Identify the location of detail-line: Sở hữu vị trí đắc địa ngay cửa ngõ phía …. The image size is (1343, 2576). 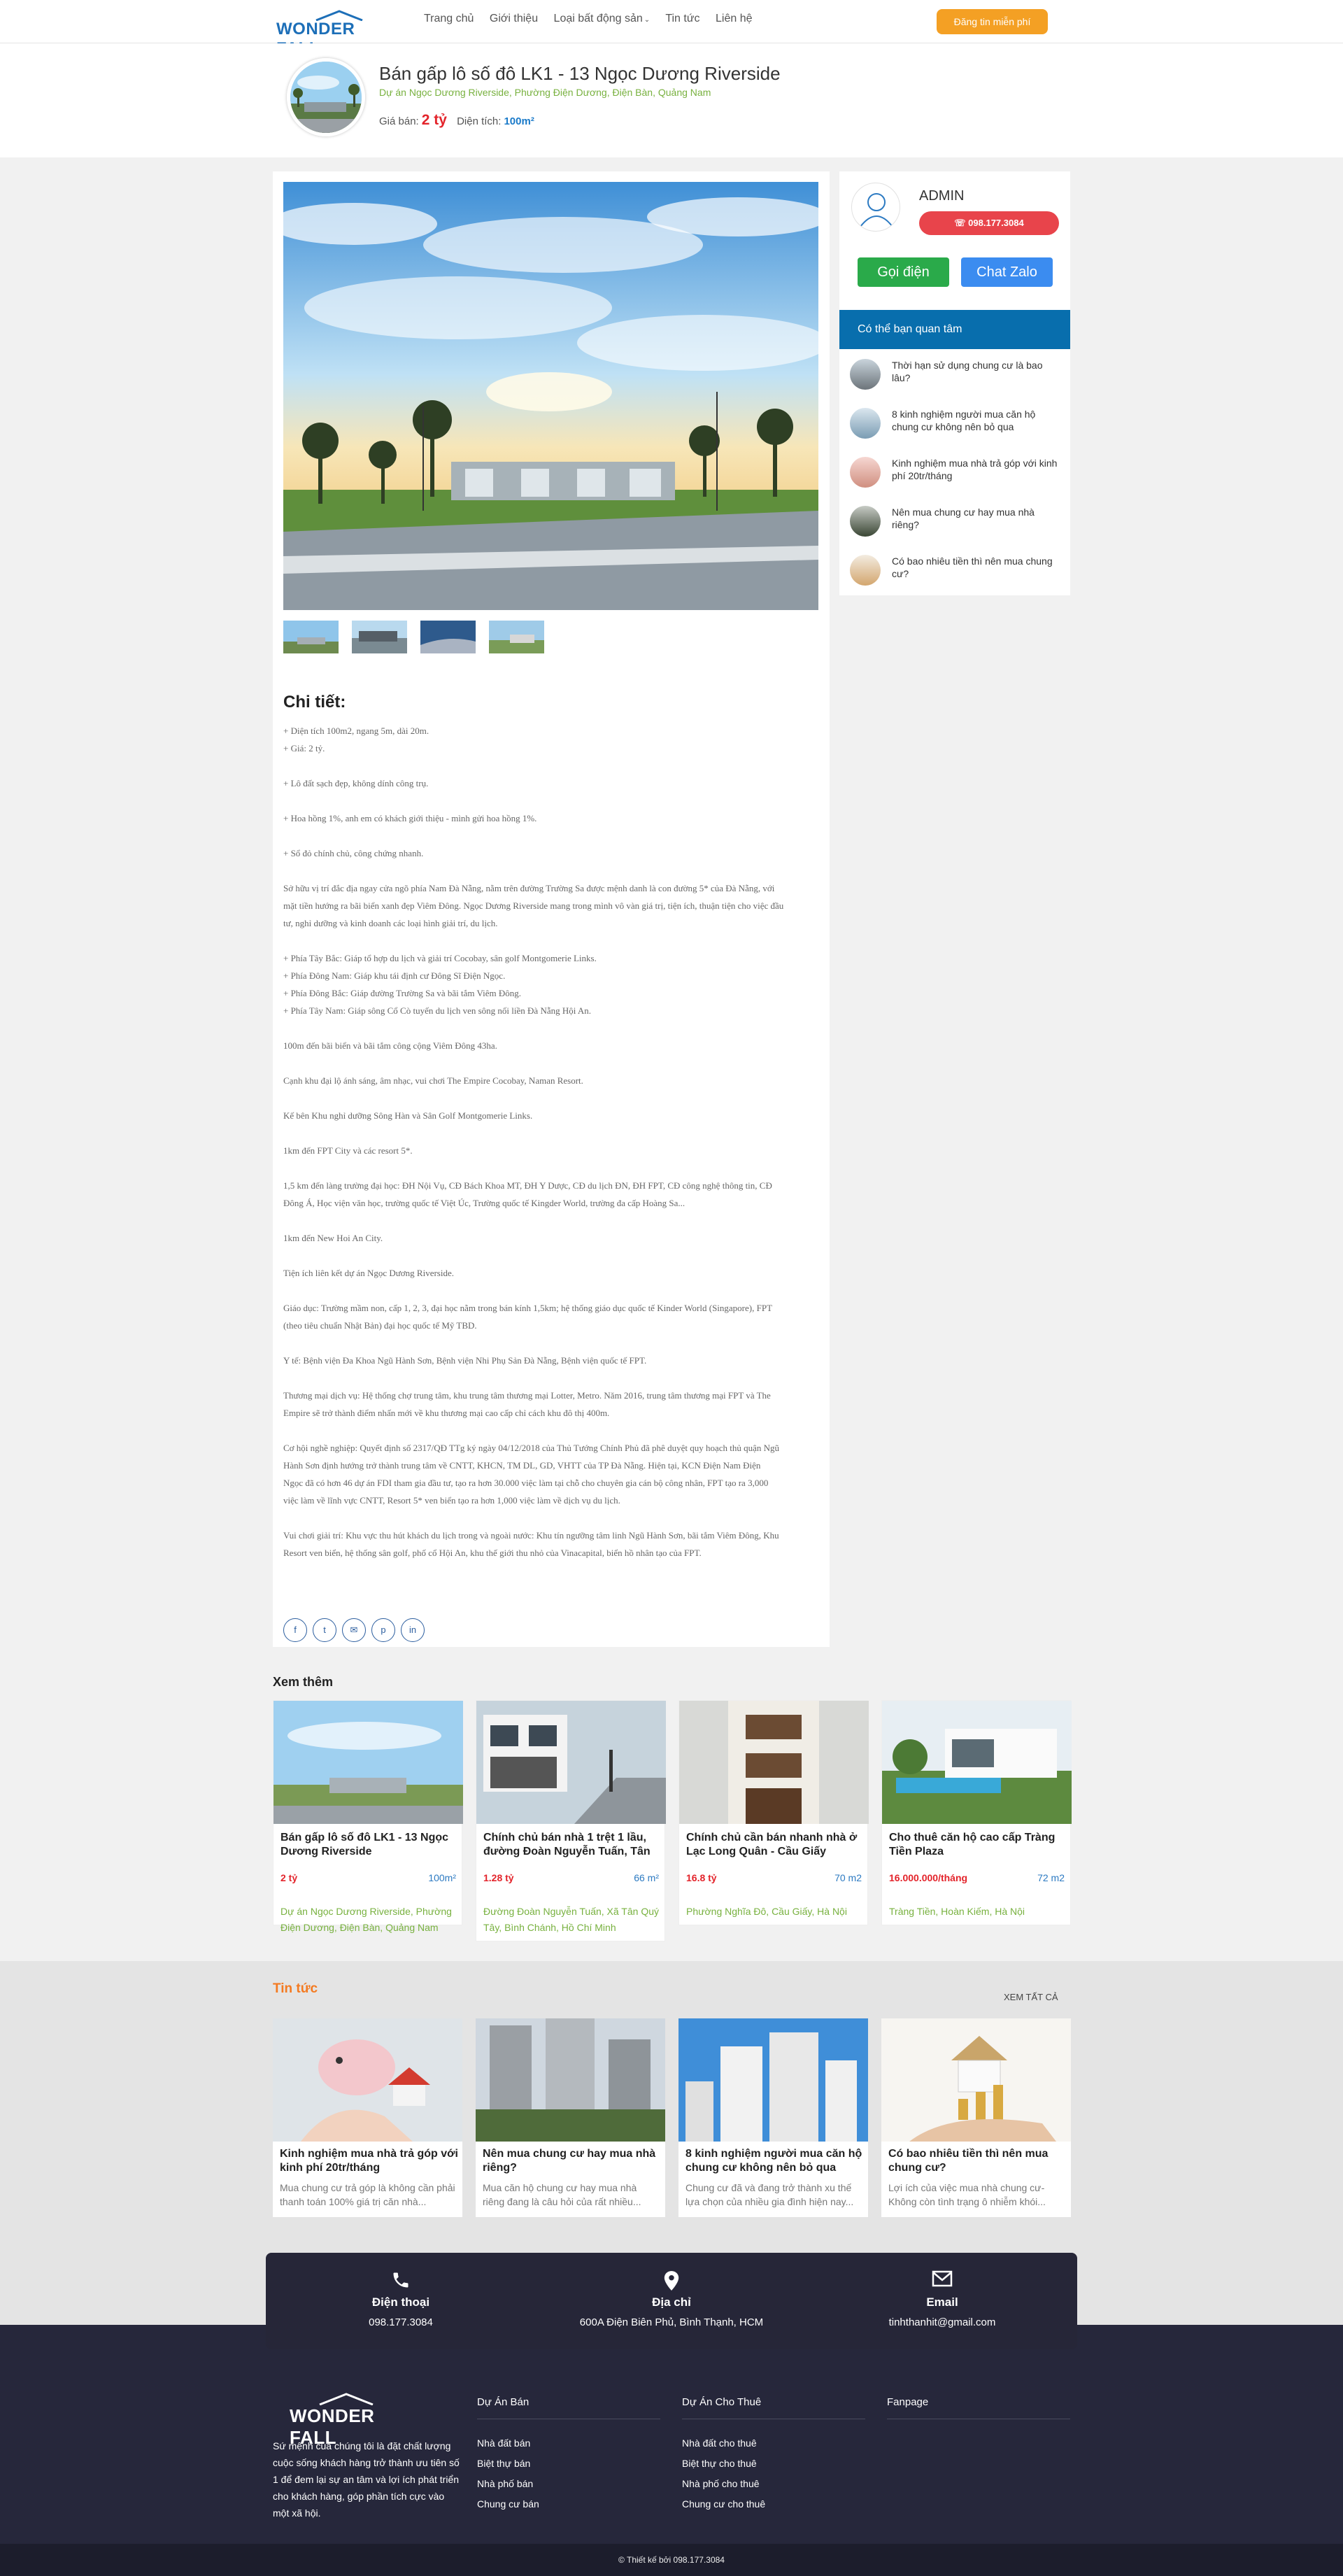
(529, 888).